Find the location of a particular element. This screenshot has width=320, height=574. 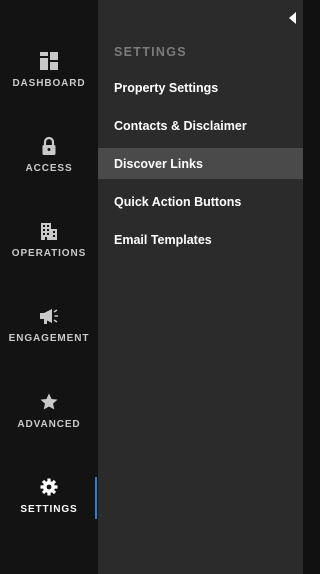

nav-item-label: DASHBOARD is located at coordinates (49, 83).